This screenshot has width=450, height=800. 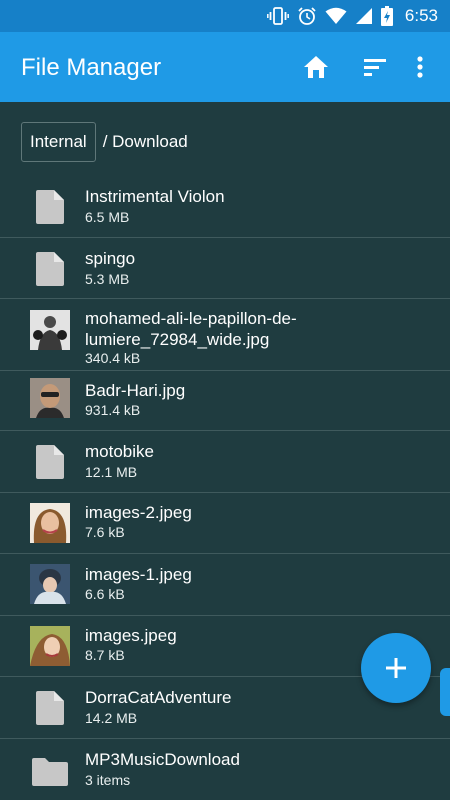 I want to click on file-name: images.jpeg, so click(x=131, y=635).